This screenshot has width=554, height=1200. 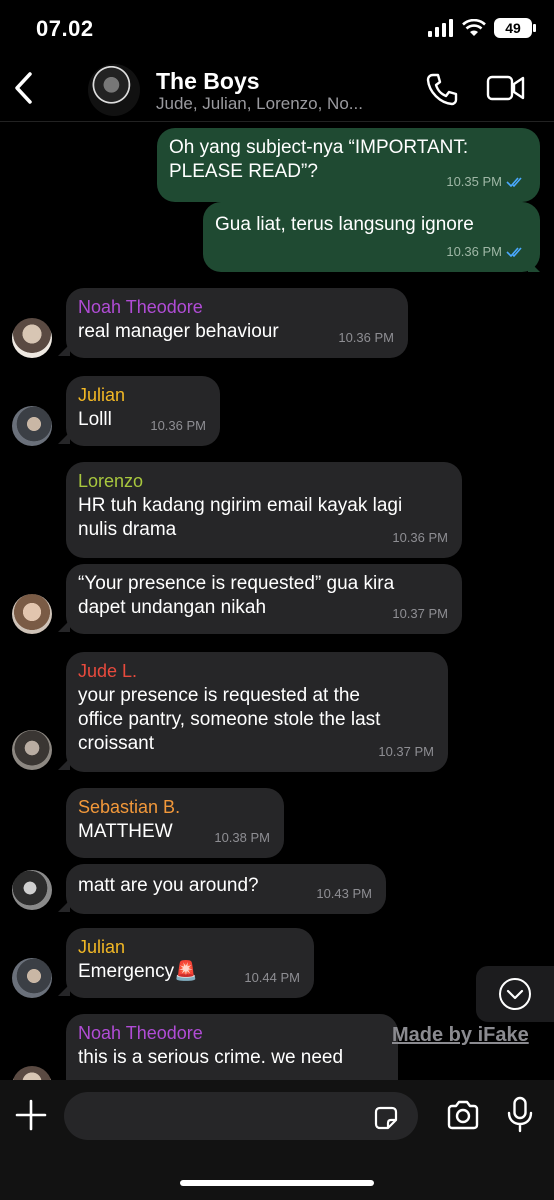 What do you see at coordinates (371, 237) in the screenshot?
I see `message-bubble-outgoing: Gua liat, terus langsung ignore 10.36 PM` at bounding box center [371, 237].